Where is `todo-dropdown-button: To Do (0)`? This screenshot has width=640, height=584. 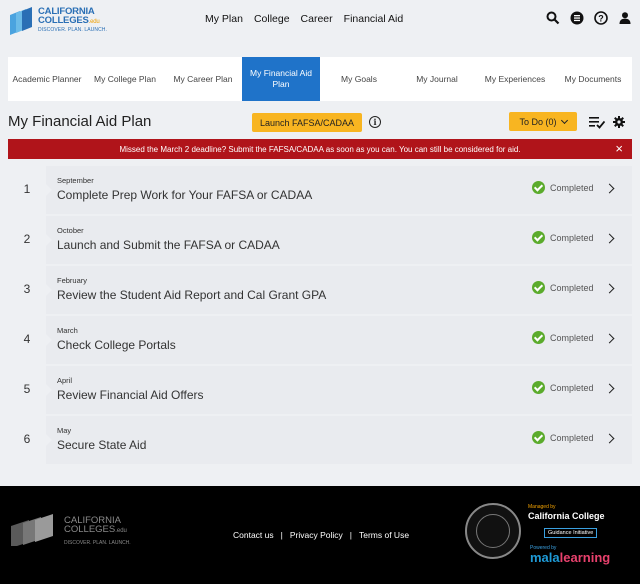
todo-dropdown-button: To Do (0) is located at coordinates (543, 121).